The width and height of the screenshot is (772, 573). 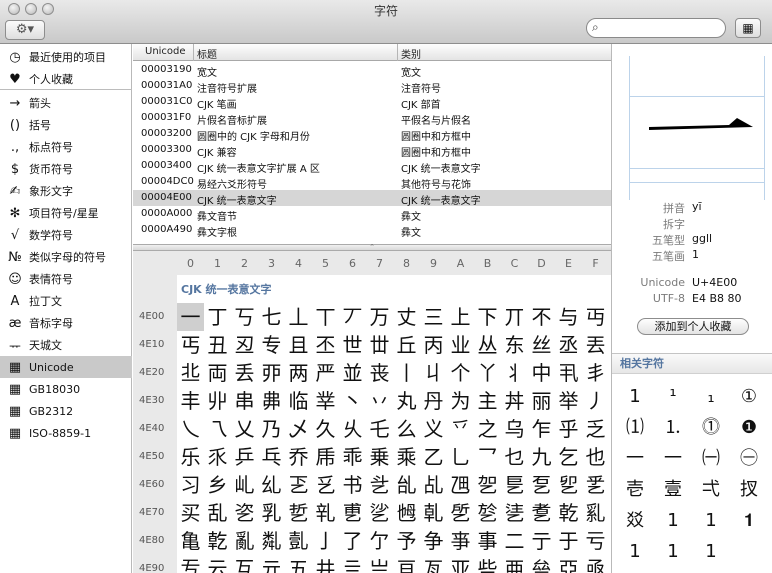 I want to click on grid-character-cell: 乵, so click(x=325, y=513).